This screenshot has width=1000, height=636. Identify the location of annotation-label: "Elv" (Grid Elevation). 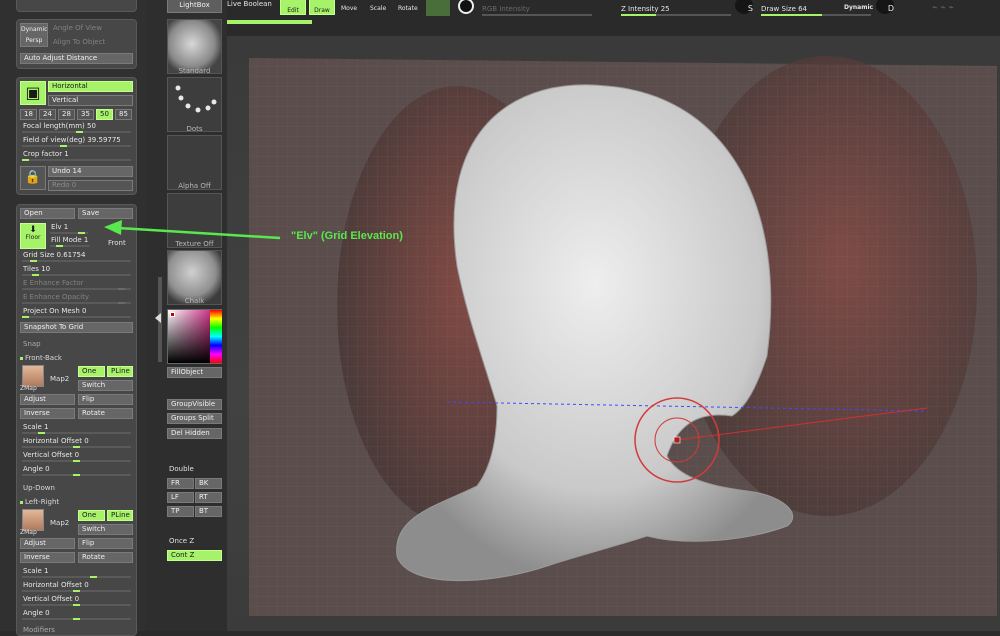
(347, 236).